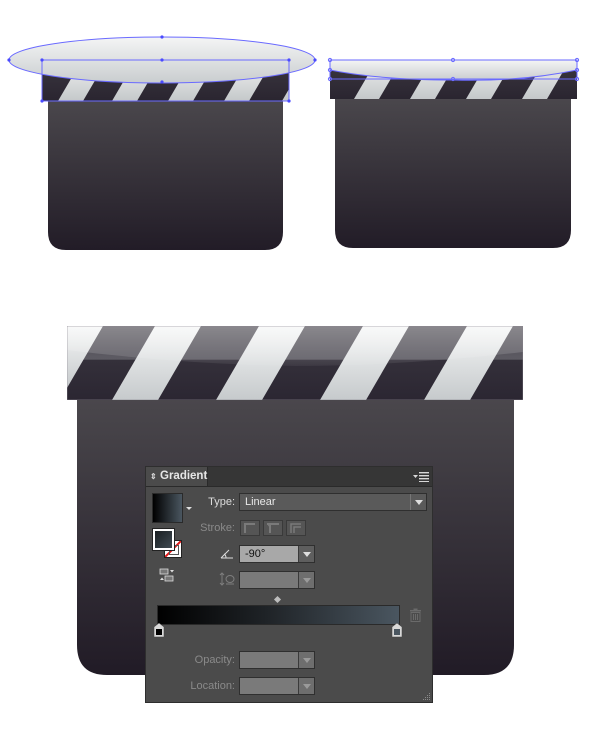 Image resolution: width=600 pixels, height=735 pixels. Describe the element at coordinates (159, 630) in the screenshot. I see `gradient-stop-start` at that location.